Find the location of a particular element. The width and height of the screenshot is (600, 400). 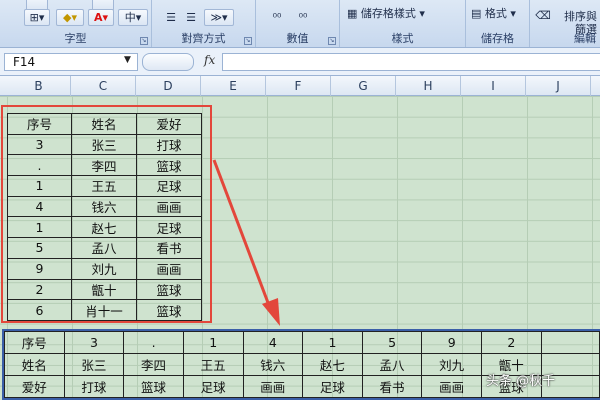

styles-group: ▦ 儲存格樣式 ▾ 樣式 is located at coordinates (403, 23).